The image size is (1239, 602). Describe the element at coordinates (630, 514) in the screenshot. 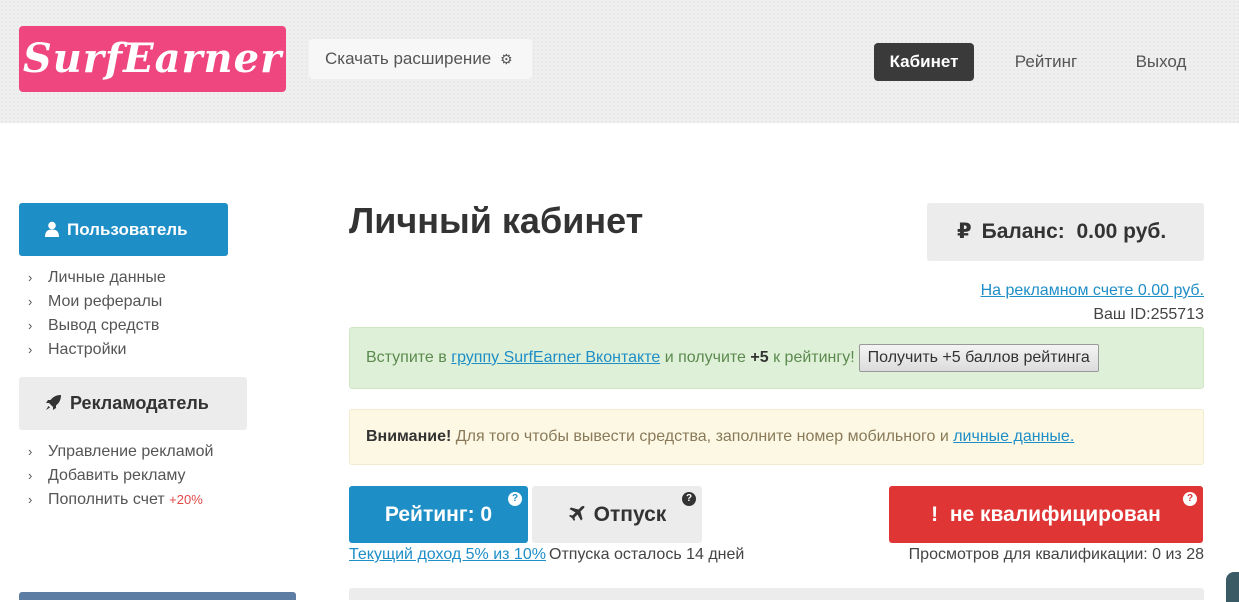

I see `vacation-label: Отпуск` at that location.